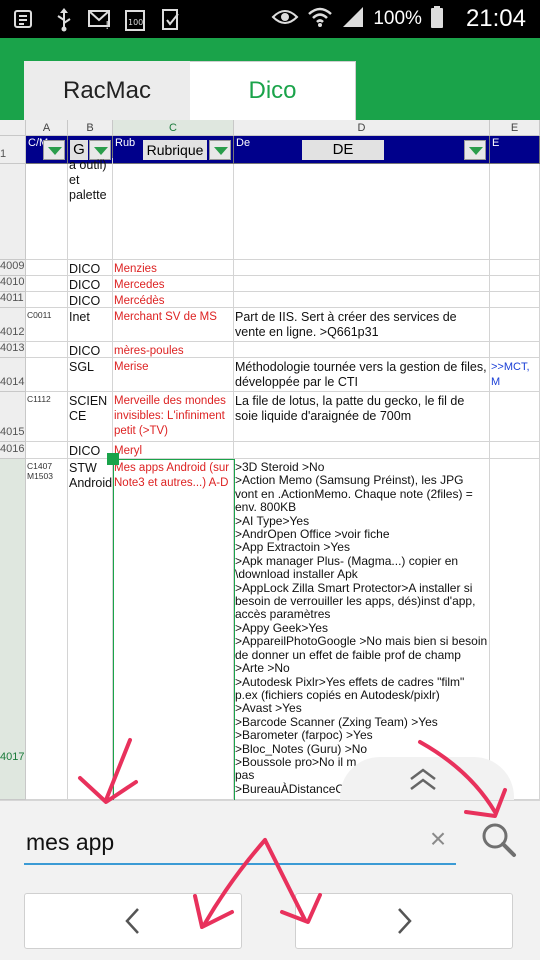 This screenshot has width=540, height=960. Describe the element at coordinates (13, 284) in the screenshot. I see `row-number: 4010` at that location.